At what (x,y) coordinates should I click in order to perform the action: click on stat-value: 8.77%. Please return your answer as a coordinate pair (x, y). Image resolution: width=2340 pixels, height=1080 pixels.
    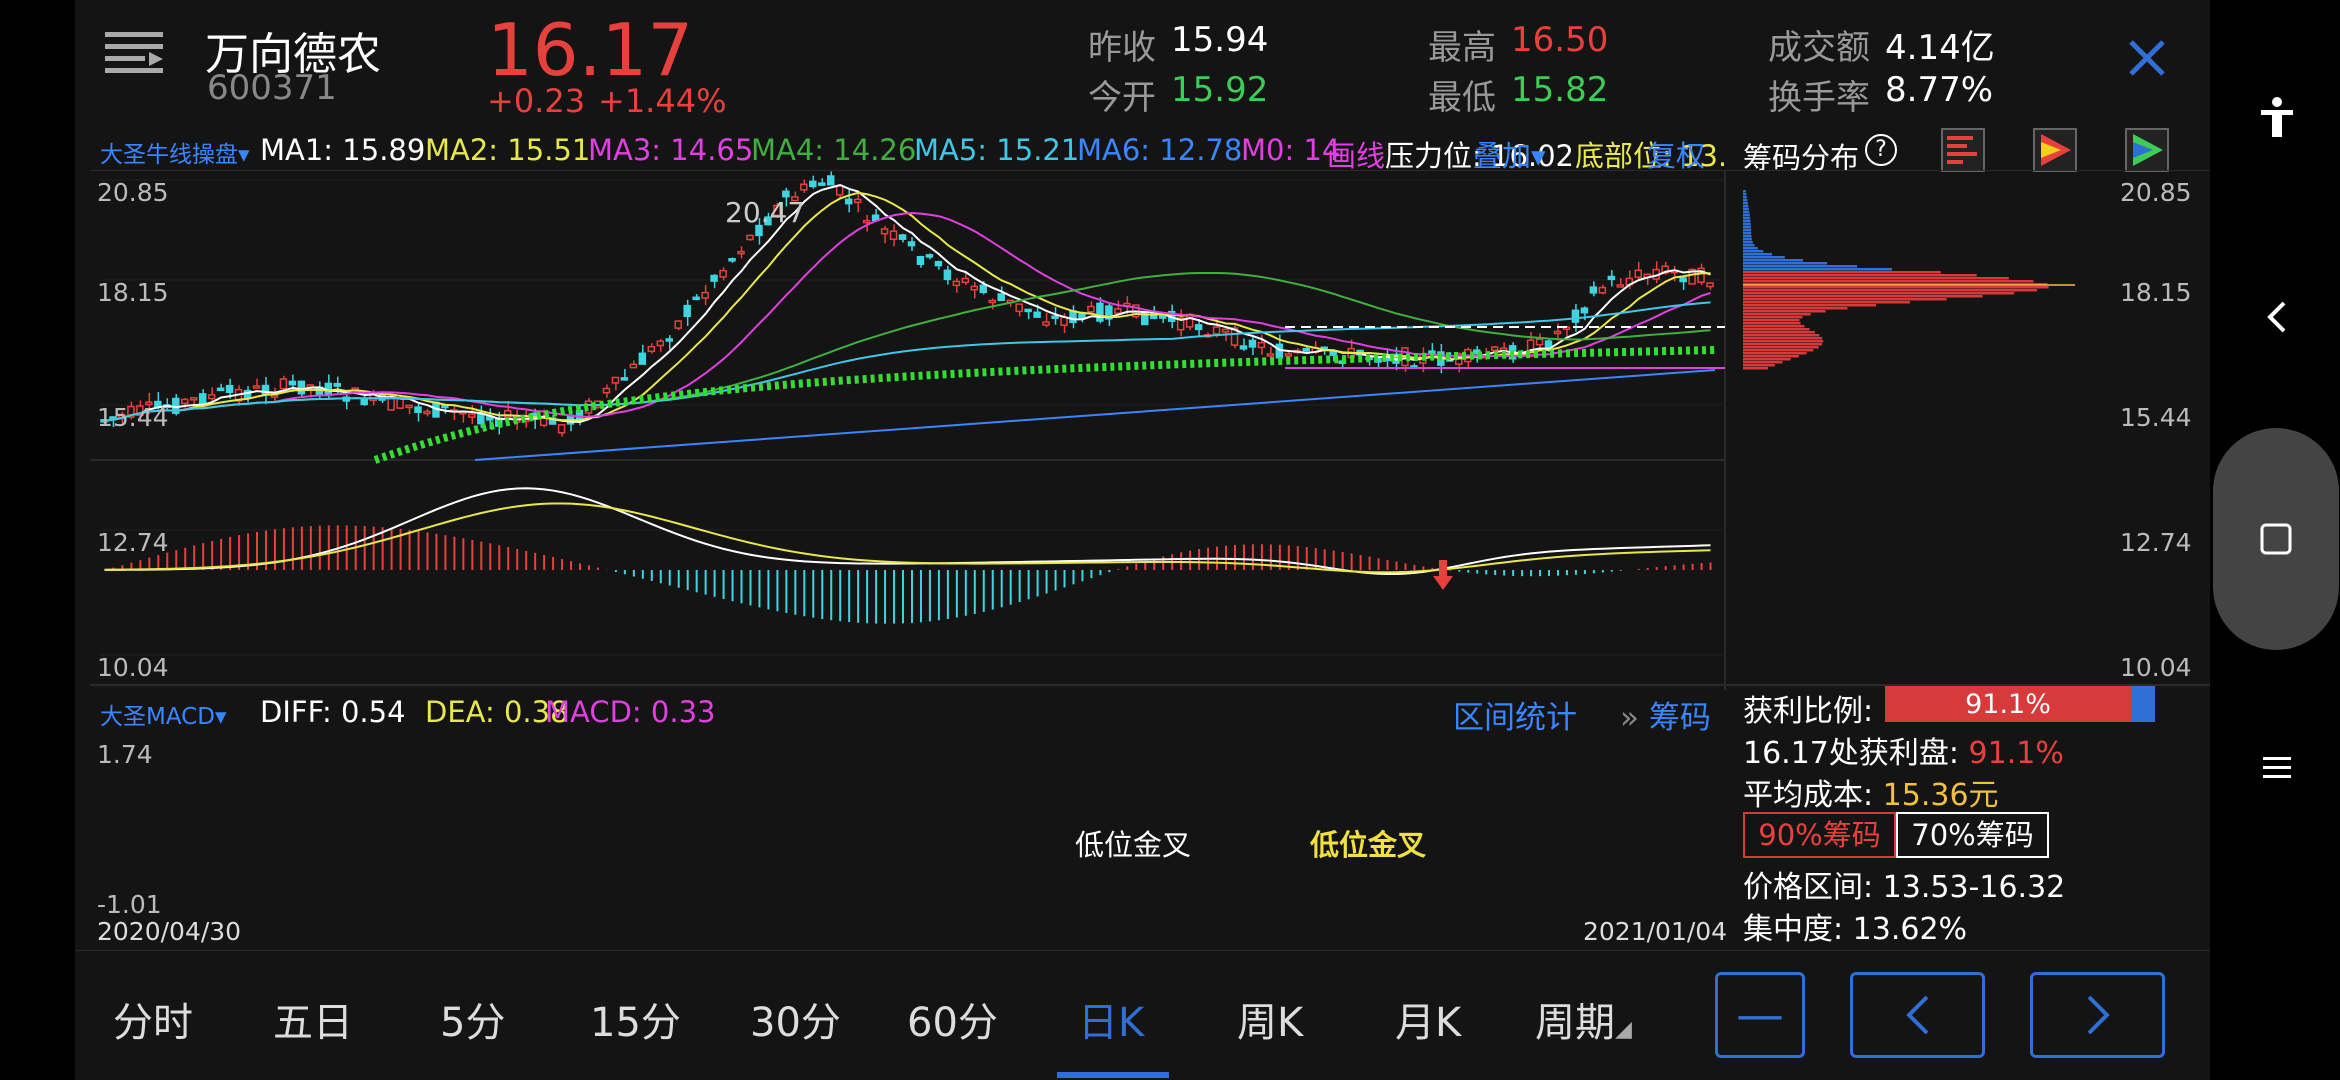
    Looking at the image, I should click on (1939, 90).